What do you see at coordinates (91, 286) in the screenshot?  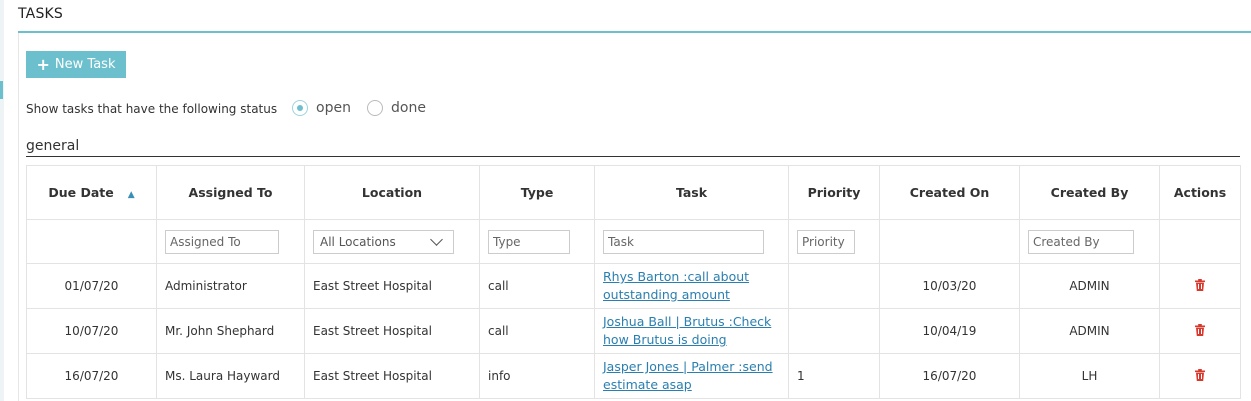 I see `due-date-cell: 01/07/20` at bounding box center [91, 286].